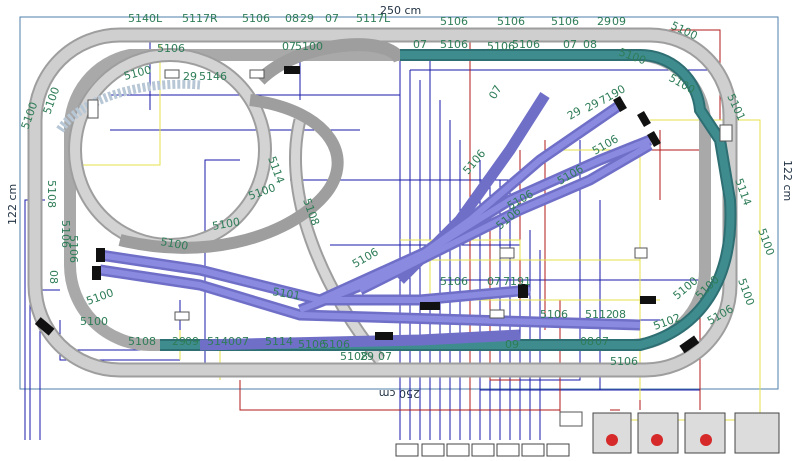 The image size is (800, 461). I want to click on connector-row, so click(482, 450).